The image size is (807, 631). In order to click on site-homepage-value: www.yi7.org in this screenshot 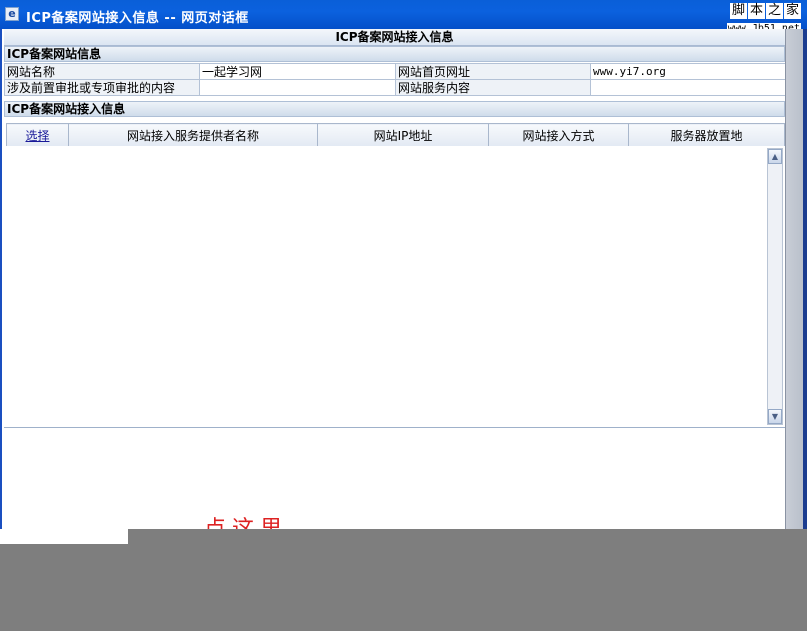, I will do `click(688, 71)`.